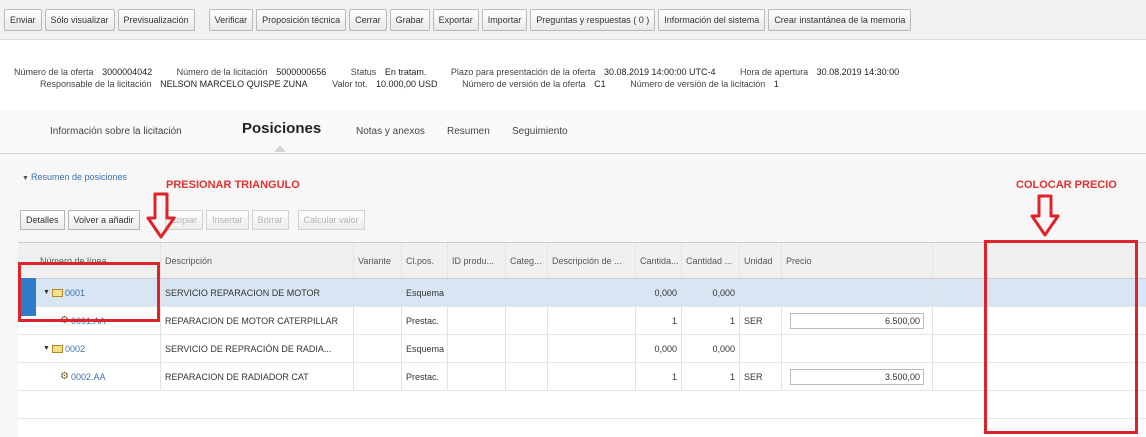 This screenshot has width=1146, height=437. What do you see at coordinates (127, 72) in the screenshot?
I see `offer-number-value: 3000004042` at bounding box center [127, 72].